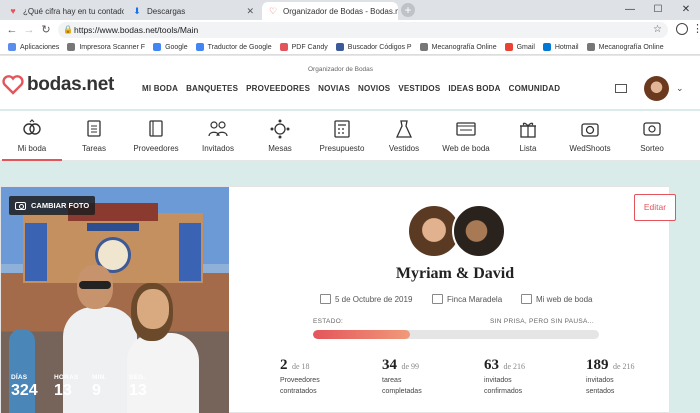  I want to click on nav-item-banquetes: BANQUETES, so click(212, 88).